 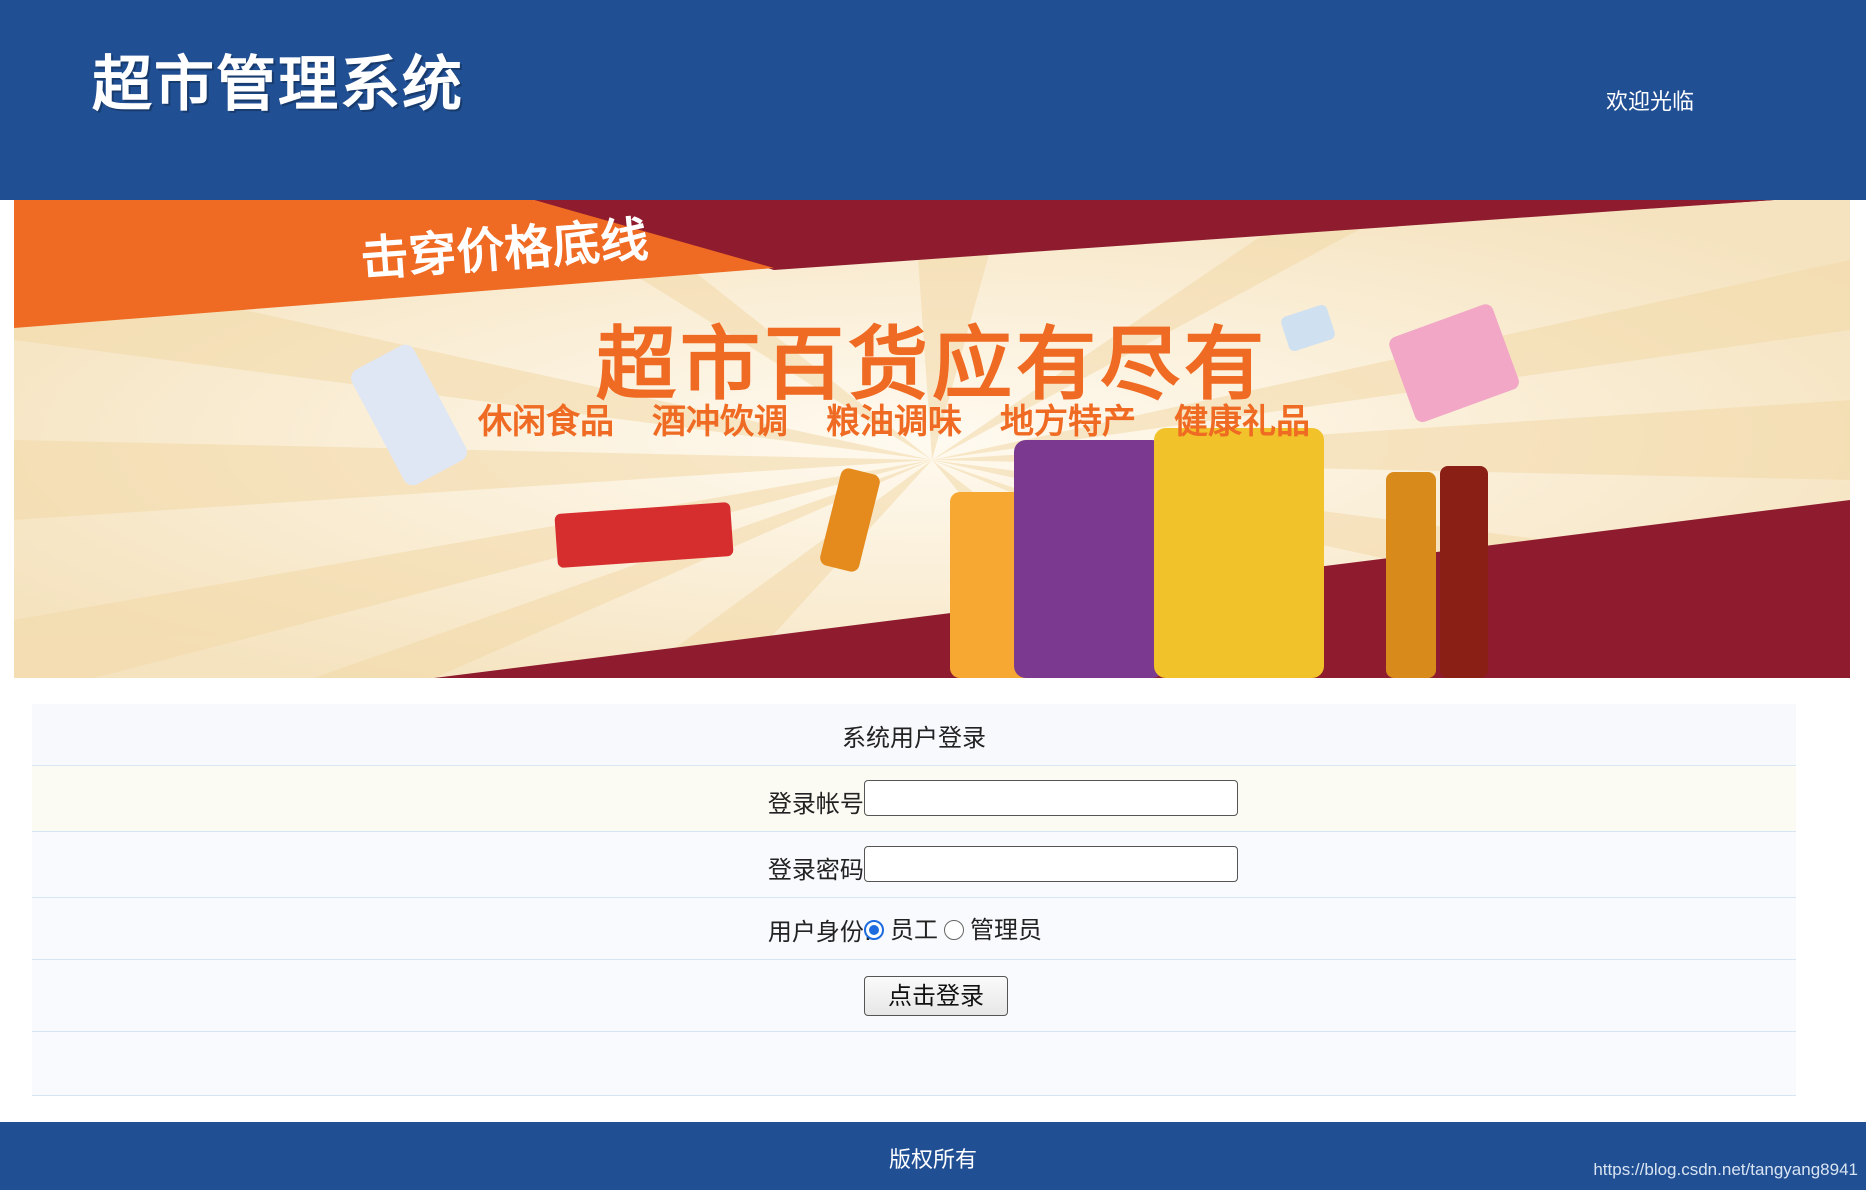 What do you see at coordinates (1242, 422) in the screenshot?
I see `banner-category: 健康礼品` at bounding box center [1242, 422].